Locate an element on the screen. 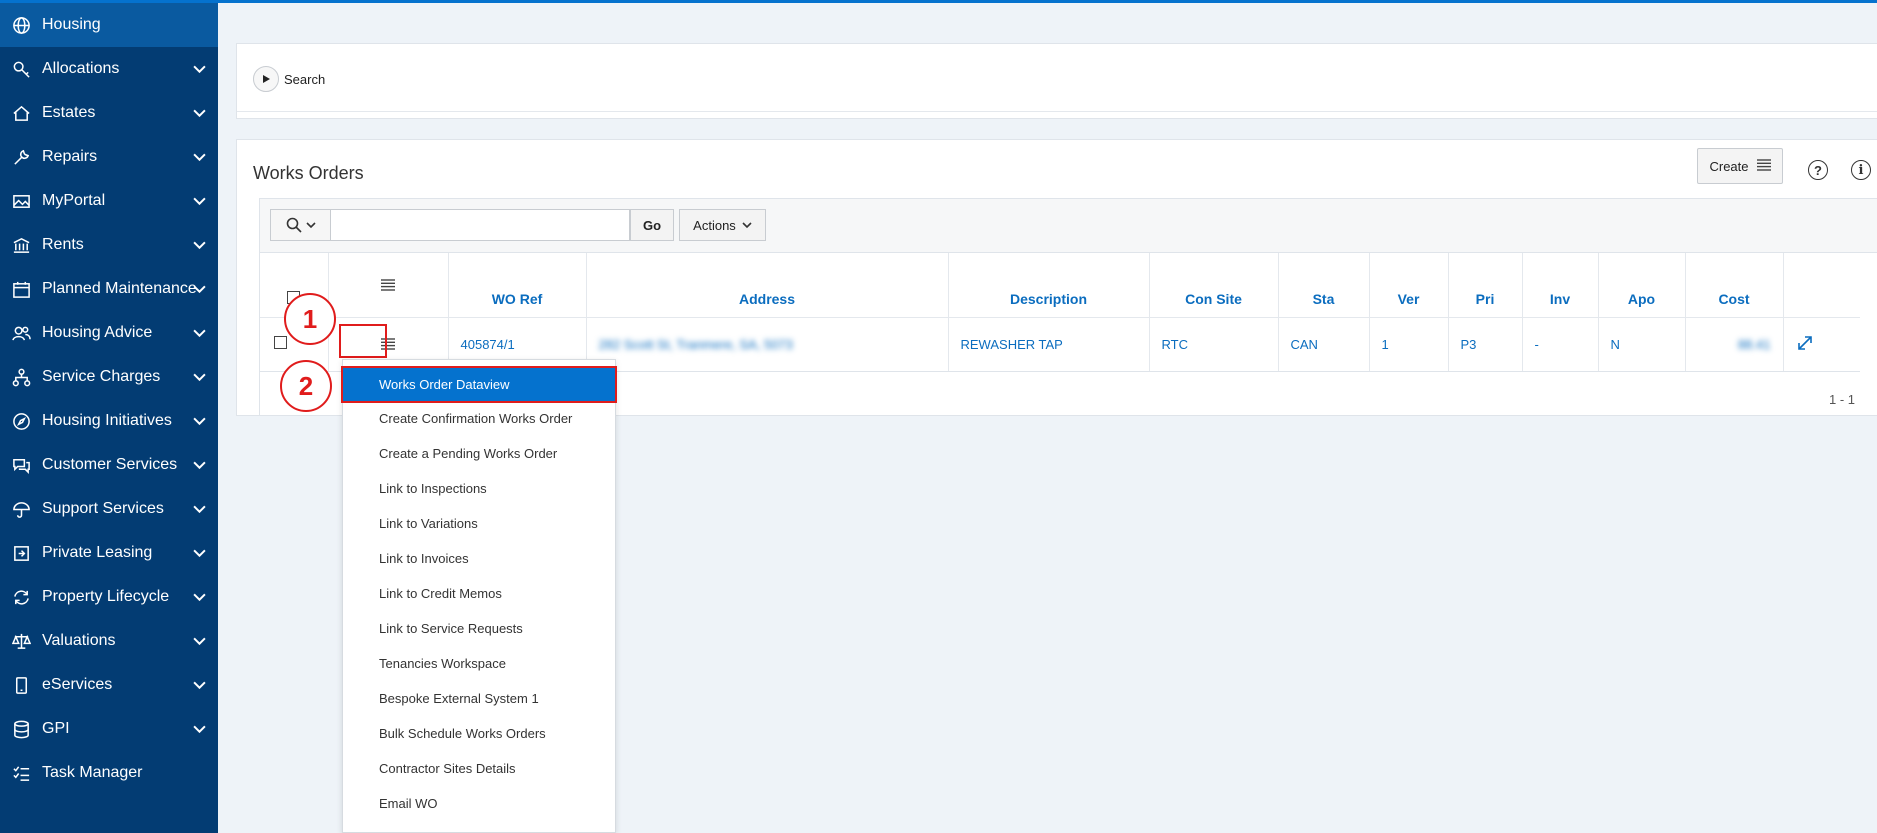 Image resolution: width=1877 pixels, height=833 pixels. menu-item-link-to-inspections: Link to Inspections is located at coordinates (479, 488).